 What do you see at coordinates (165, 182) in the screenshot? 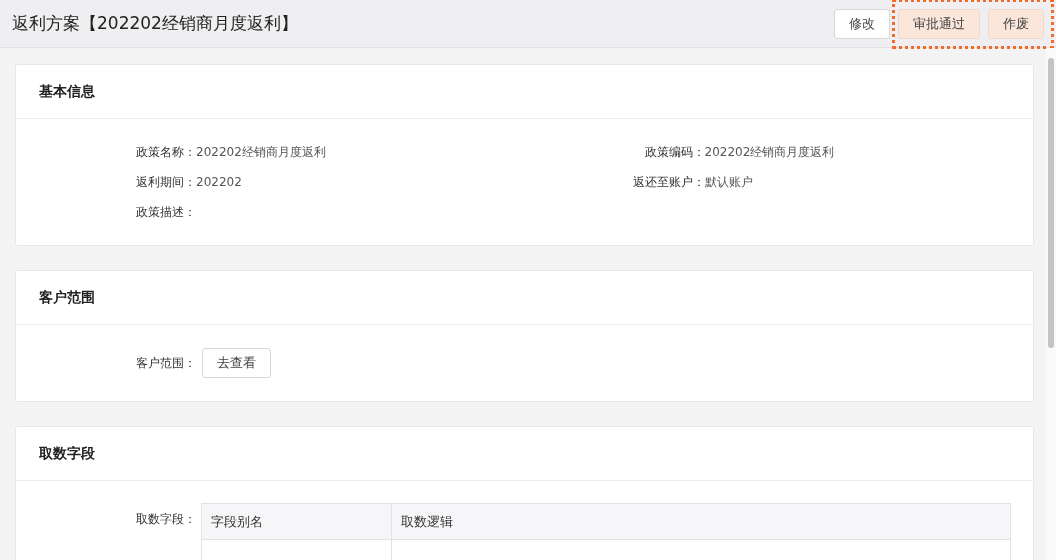
I see `field-label: 返利期间：` at bounding box center [165, 182].